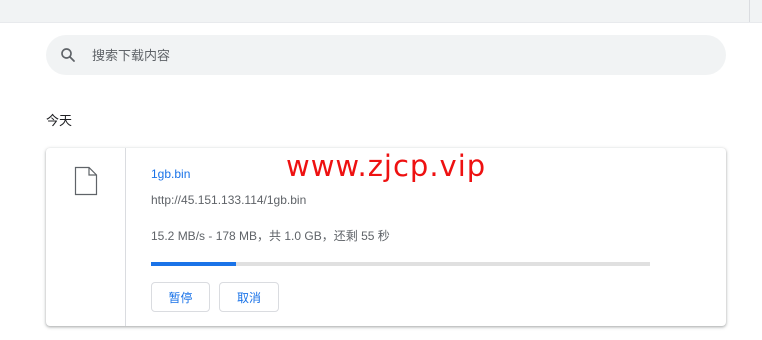  I want to click on pause-button: 暂停, so click(180, 297).